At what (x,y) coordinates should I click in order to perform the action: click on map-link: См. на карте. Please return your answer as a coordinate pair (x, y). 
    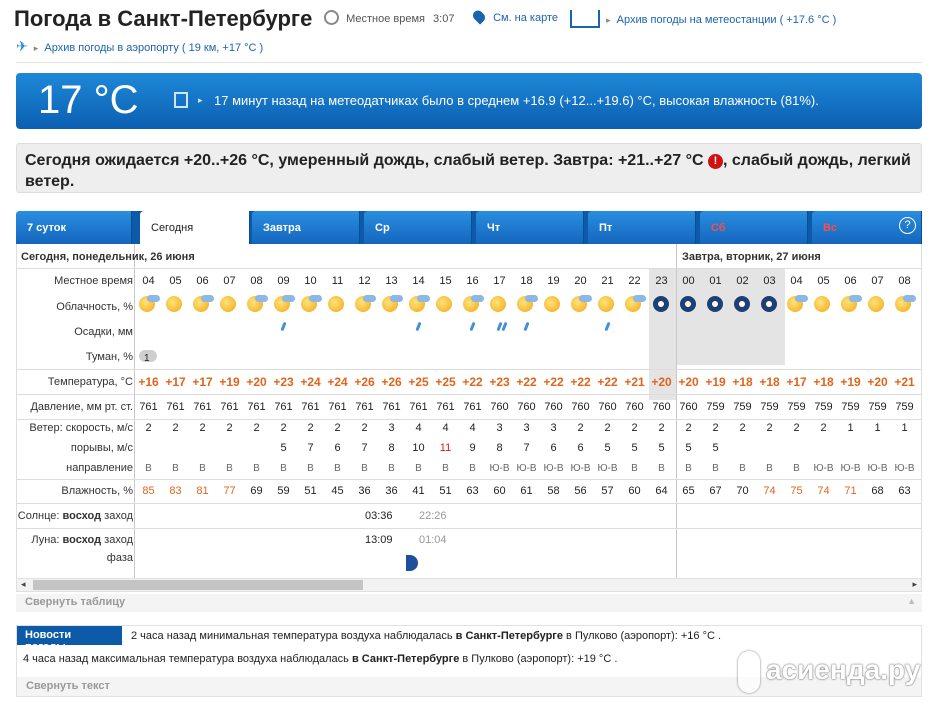
    Looking at the image, I should click on (514, 16).